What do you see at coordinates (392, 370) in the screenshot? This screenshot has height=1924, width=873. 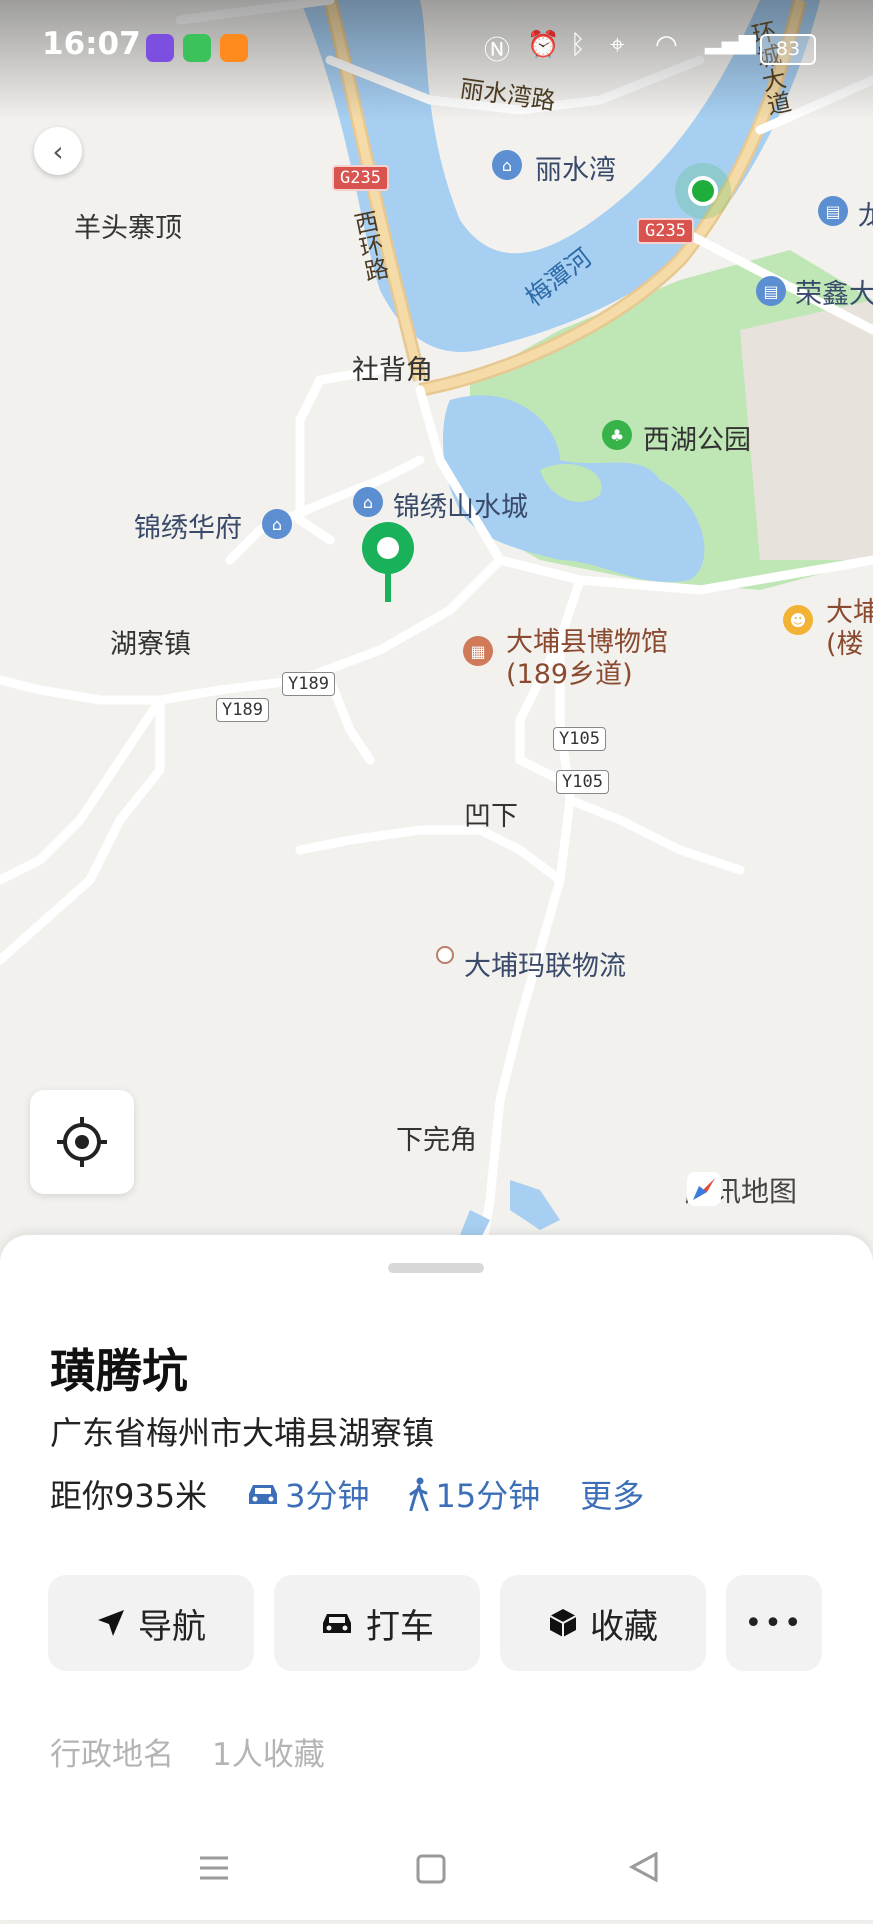 I see `map-label-shebeijiao: 社背角` at bounding box center [392, 370].